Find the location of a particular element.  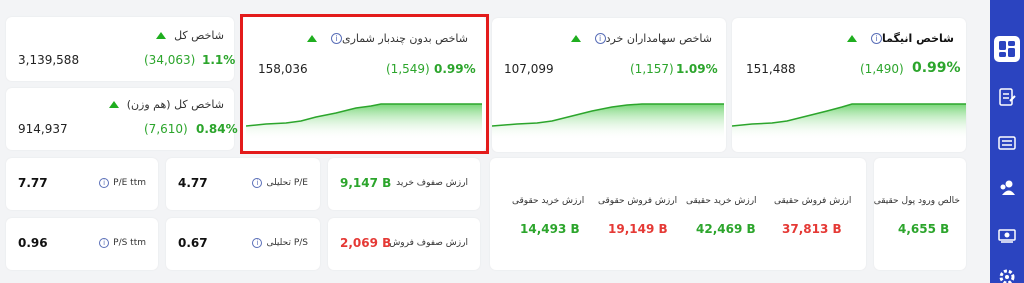

ratio-value: 0.96 is located at coordinates (33, 243).